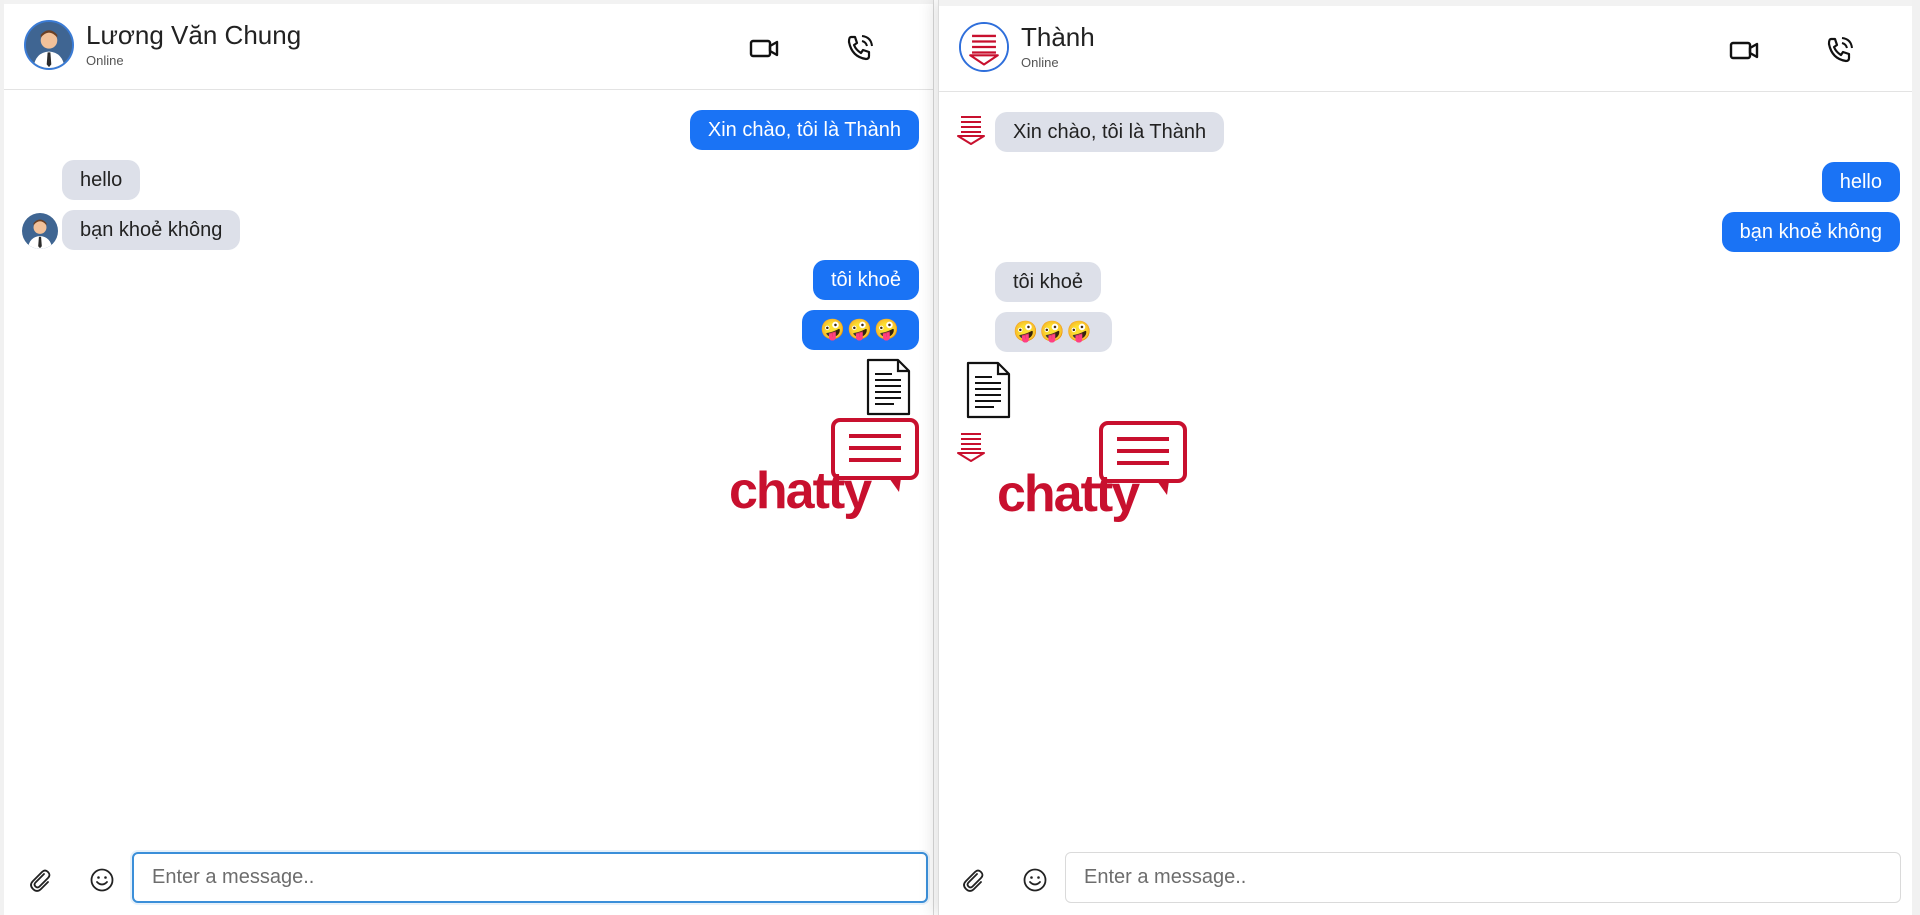  What do you see at coordinates (194, 35) in the screenshot?
I see `contact-name: Lương Văn Chung` at bounding box center [194, 35].